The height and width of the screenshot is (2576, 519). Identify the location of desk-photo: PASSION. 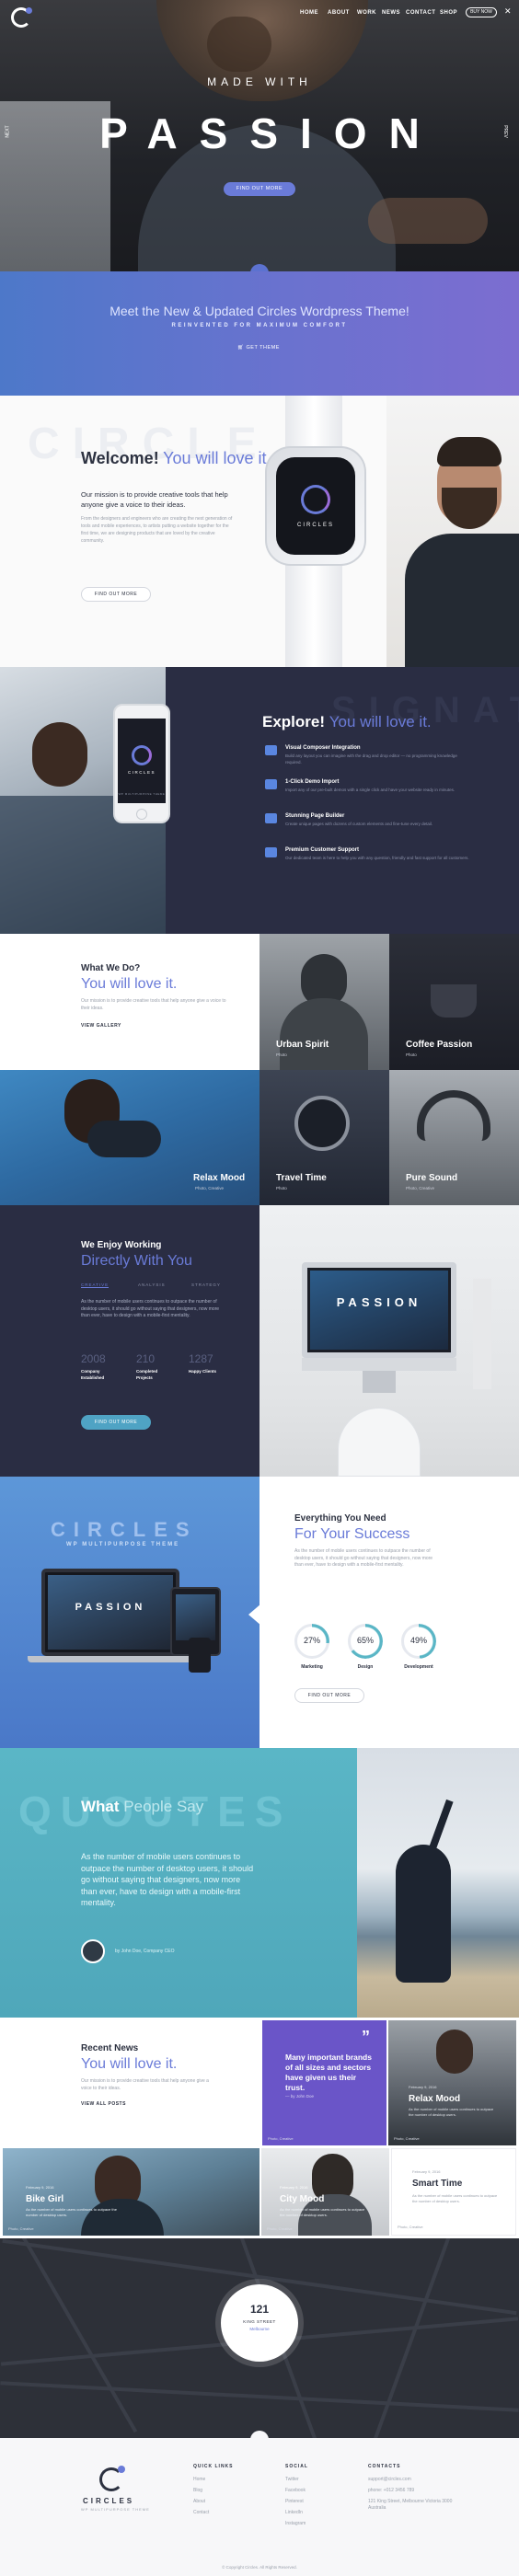
(389, 1341).